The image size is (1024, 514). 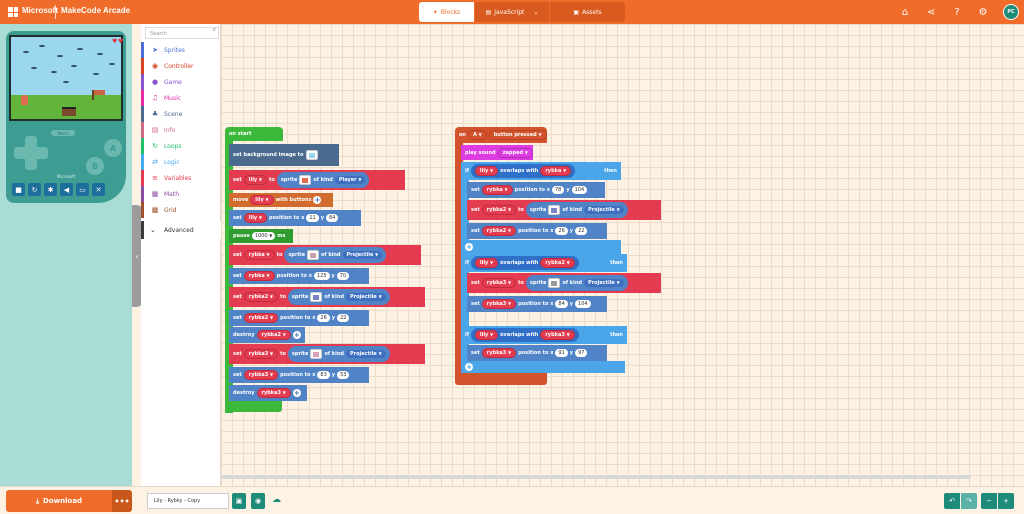 What do you see at coordinates (95, 166) in the screenshot?
I see `b-button: B` at bounding box center [95, 166].